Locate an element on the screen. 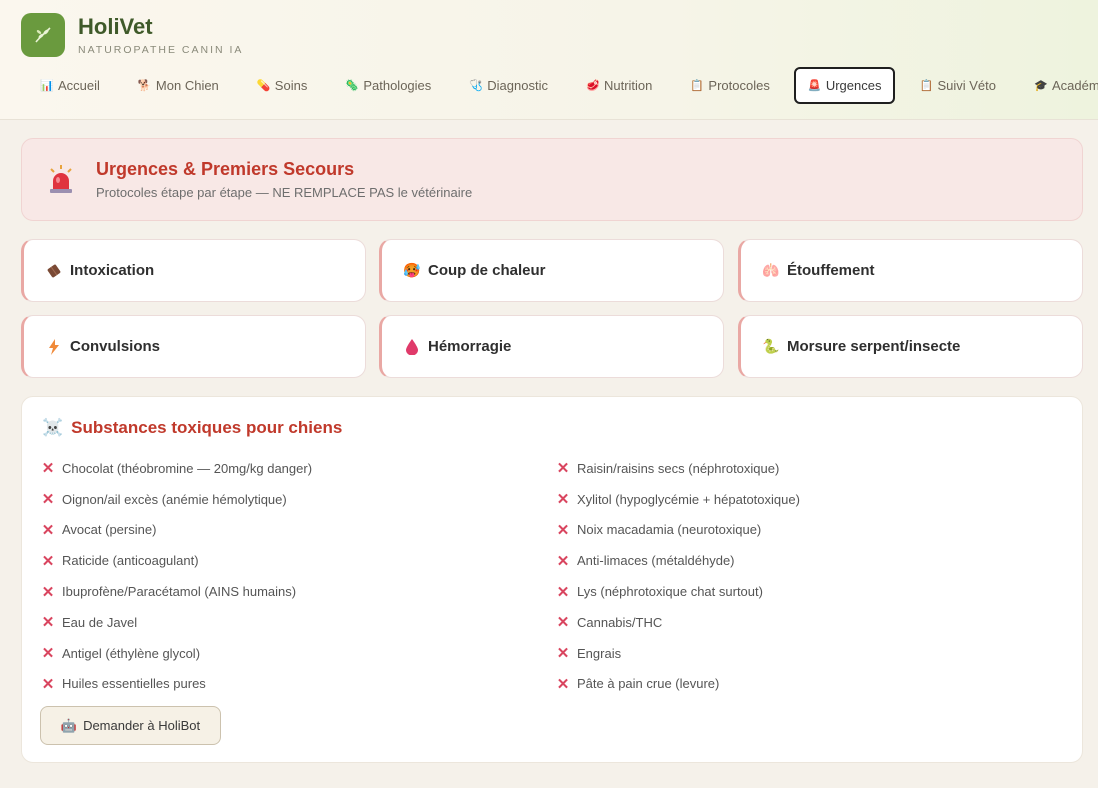 This screenshot has width=1098, height=788. nav-item-academie: 🎓 Académie is located at coordinates (1059, 85).